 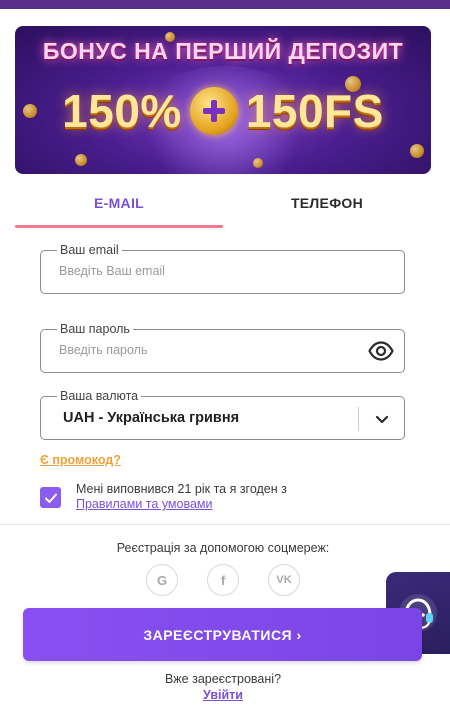 I want to click on select-divider, so click(x=358, y=419).